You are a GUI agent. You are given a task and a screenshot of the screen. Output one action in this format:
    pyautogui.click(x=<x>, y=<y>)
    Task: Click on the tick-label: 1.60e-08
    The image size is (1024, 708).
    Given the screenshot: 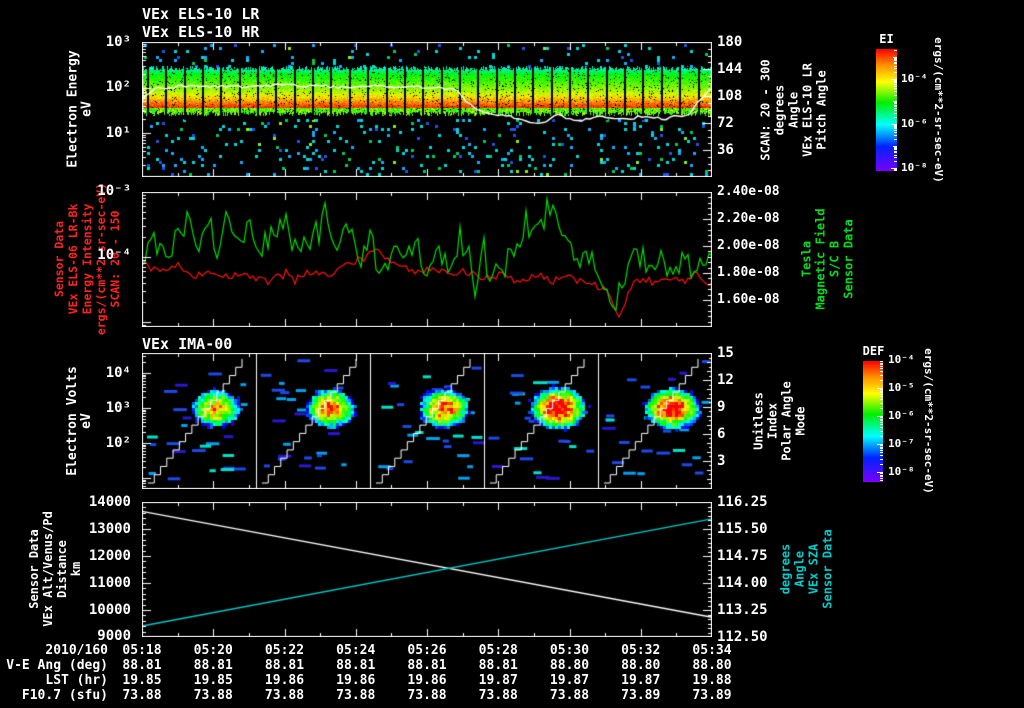 What is the action you would take?
    pyautogui.click(x=748, y=299)
    